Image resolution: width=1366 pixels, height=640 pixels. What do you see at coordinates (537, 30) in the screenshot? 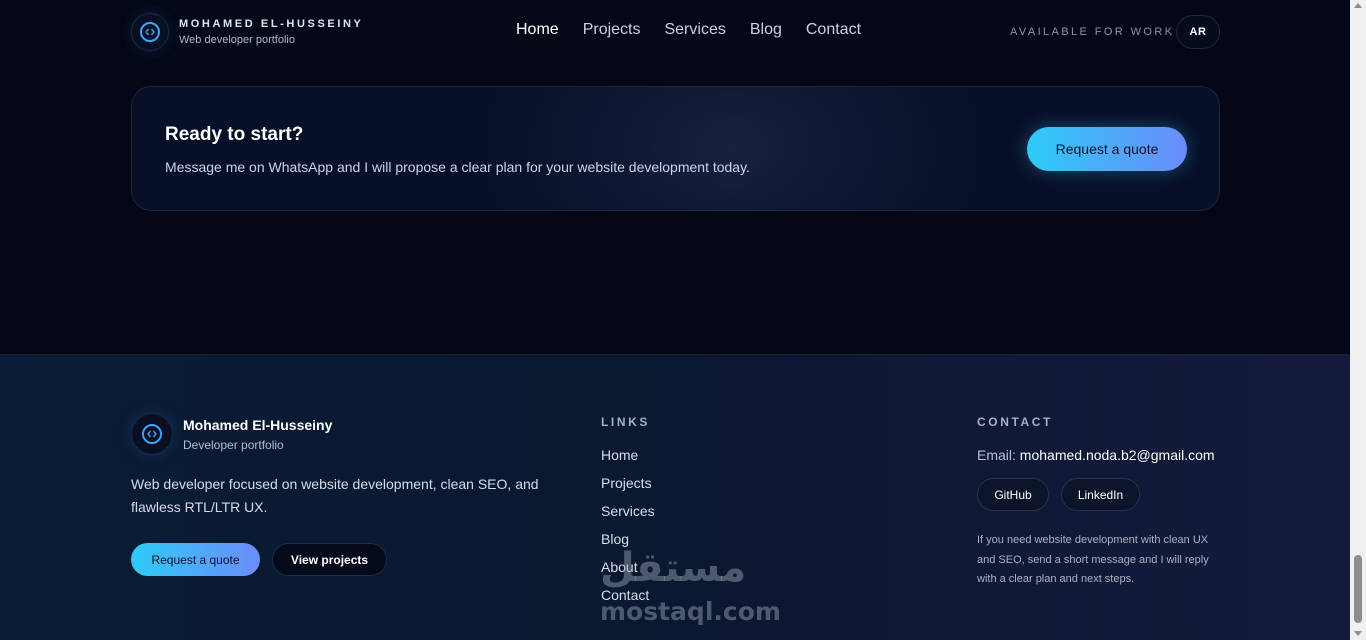
I see `nav-home: Home` at bounding box center [537, 30].